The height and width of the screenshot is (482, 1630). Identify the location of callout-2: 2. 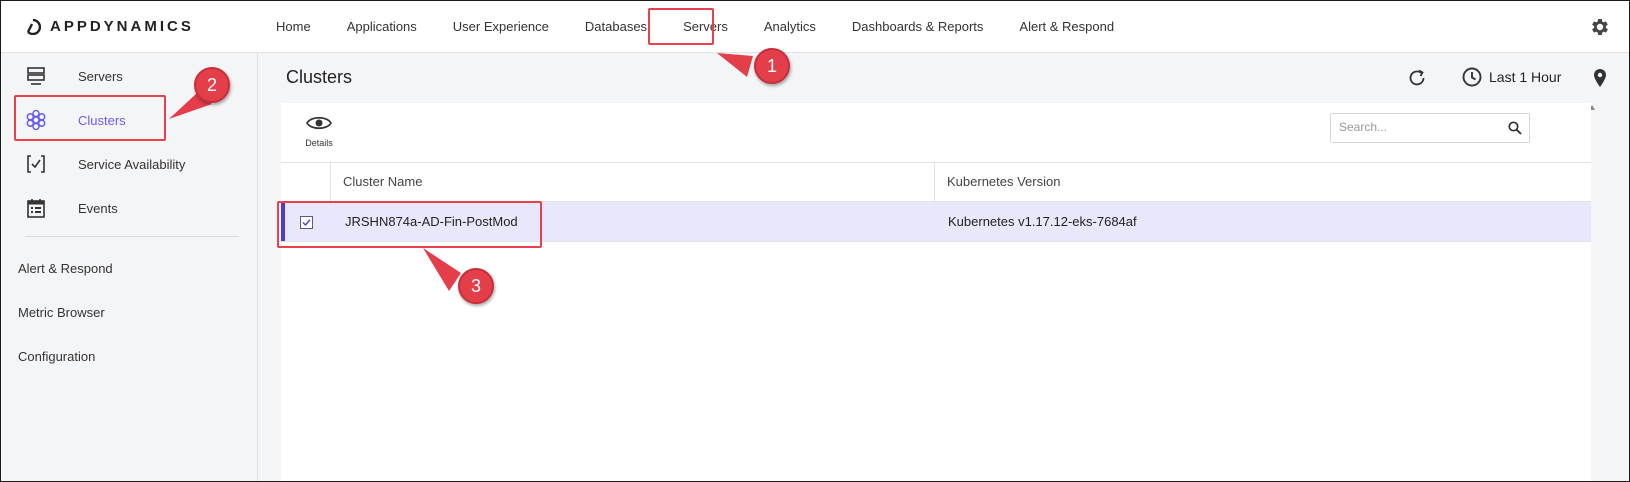
(212, 85).